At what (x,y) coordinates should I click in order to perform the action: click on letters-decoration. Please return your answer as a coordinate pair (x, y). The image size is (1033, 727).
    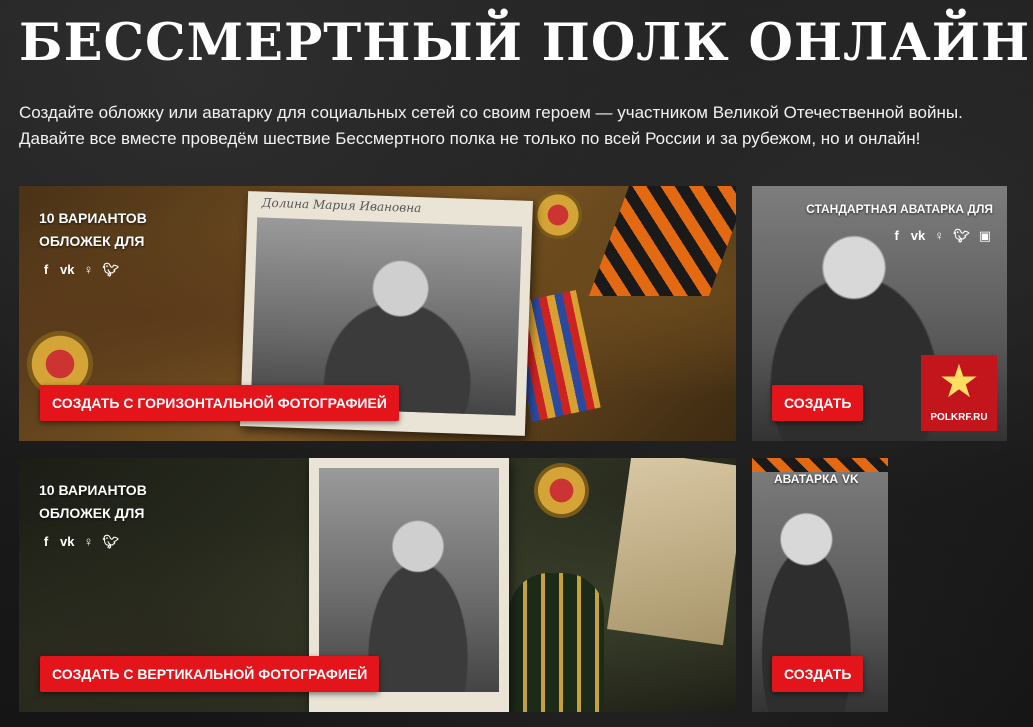
    Looking at the image, I should click on (671, 552).